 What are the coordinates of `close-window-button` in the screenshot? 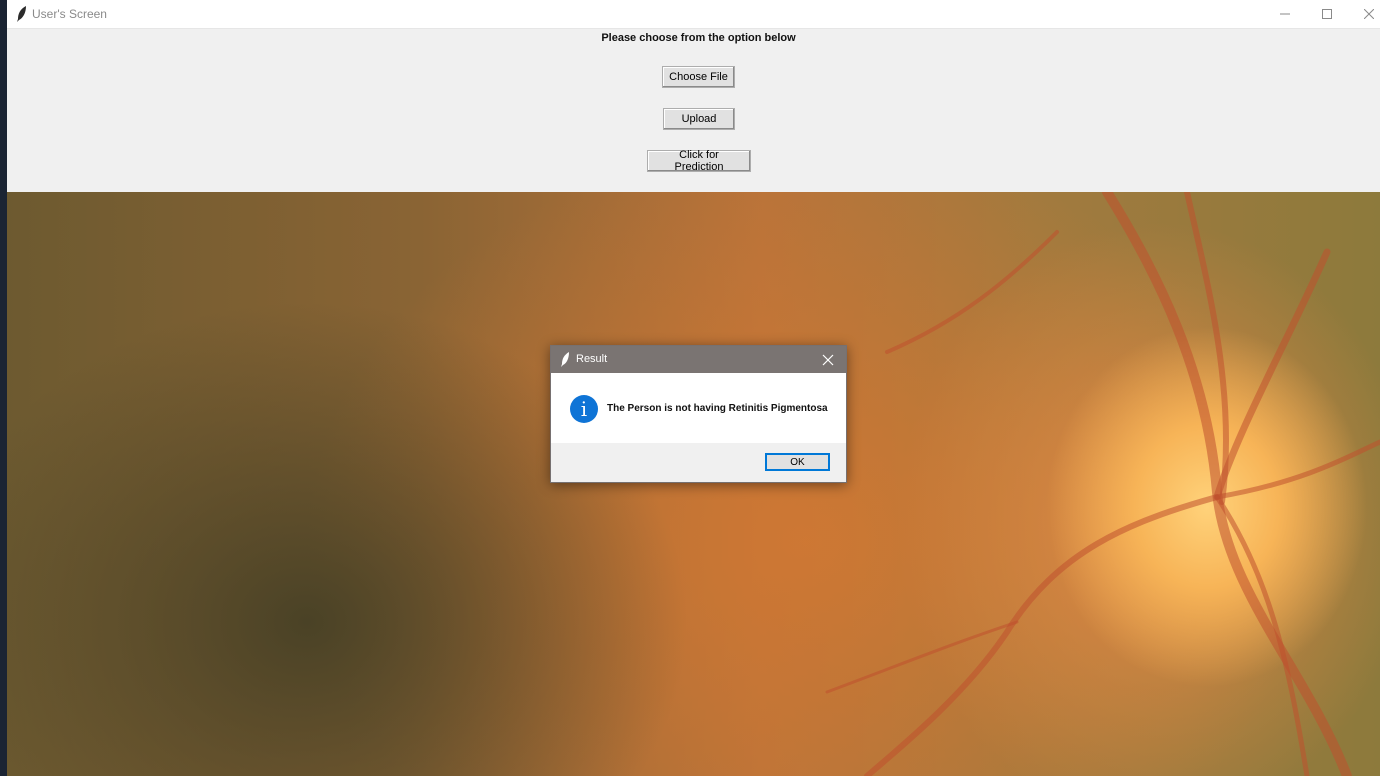 It's located at (1364, 14).